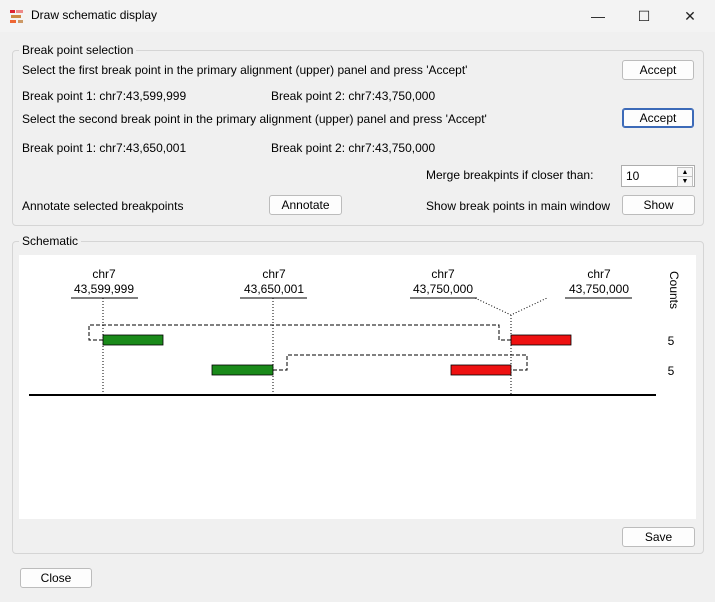 The image size is (715, 602). Describe the element at coordinates (50, 241) in the screenshot. I see `schematic-label: Schematic` at that location.